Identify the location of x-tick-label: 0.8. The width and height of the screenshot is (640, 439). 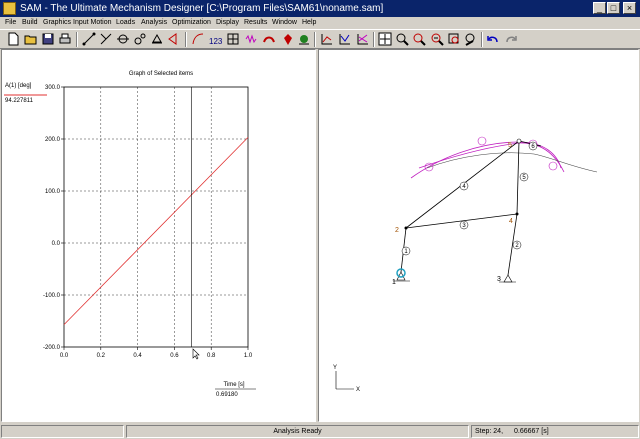
(211, 356).